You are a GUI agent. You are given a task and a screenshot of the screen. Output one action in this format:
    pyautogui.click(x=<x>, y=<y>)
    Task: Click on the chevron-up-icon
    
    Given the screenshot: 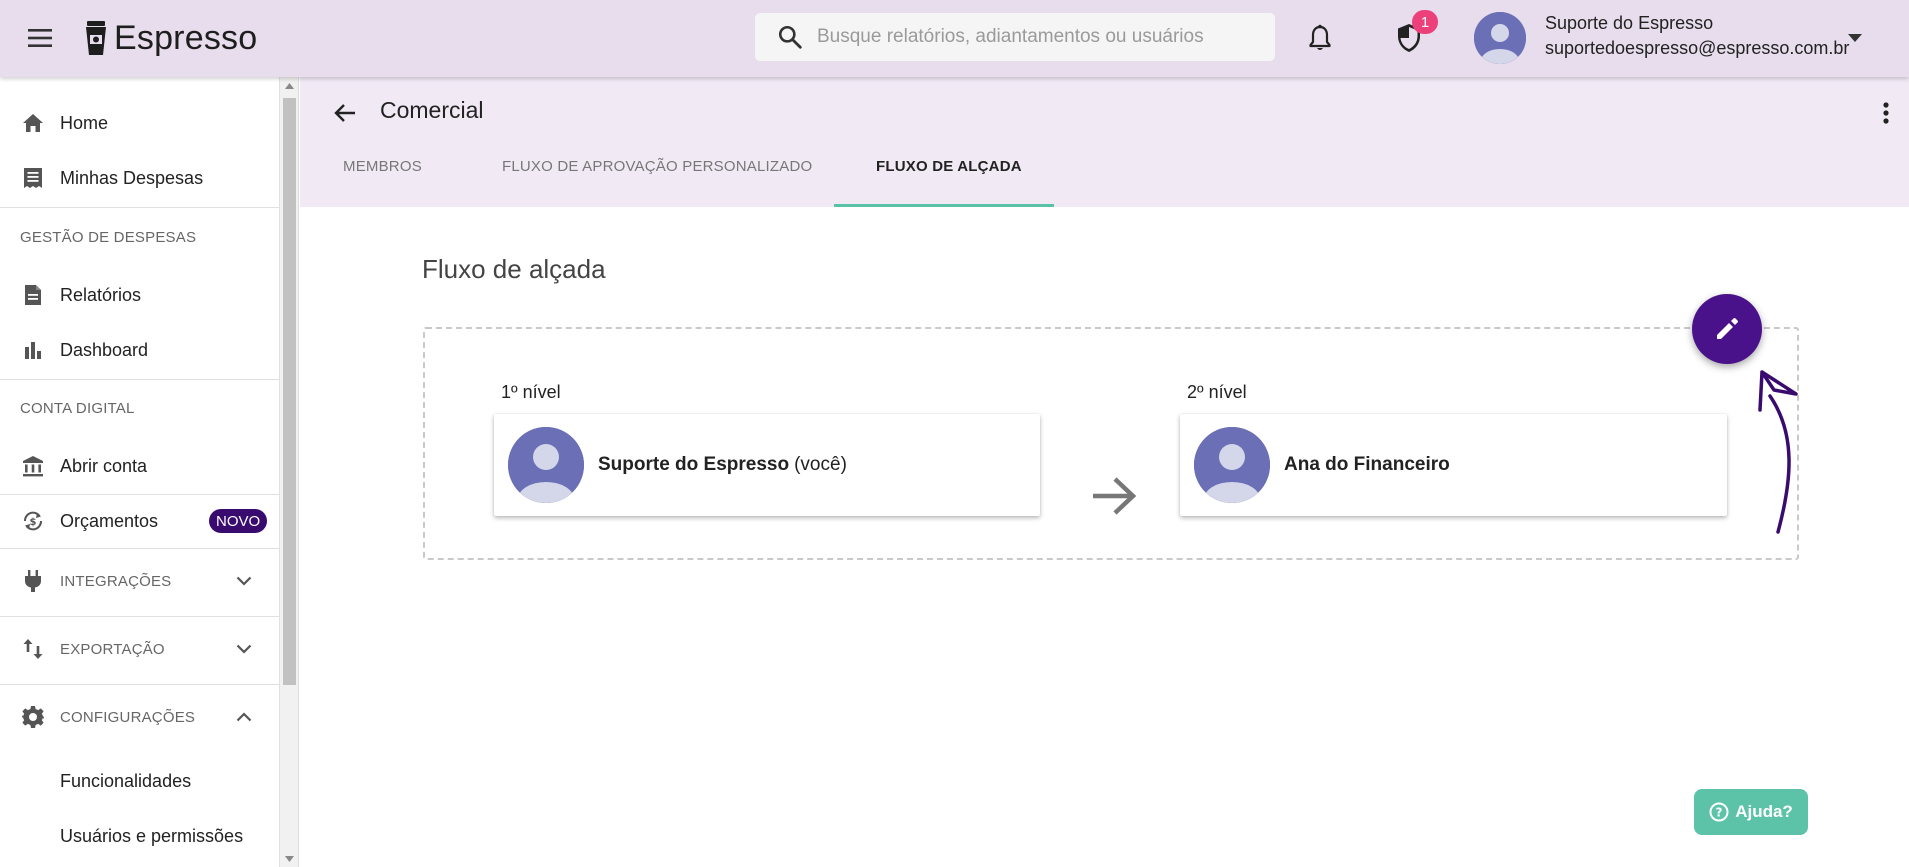 What is the action you would take?
    pyautogui.click(x=244, y=717)
    